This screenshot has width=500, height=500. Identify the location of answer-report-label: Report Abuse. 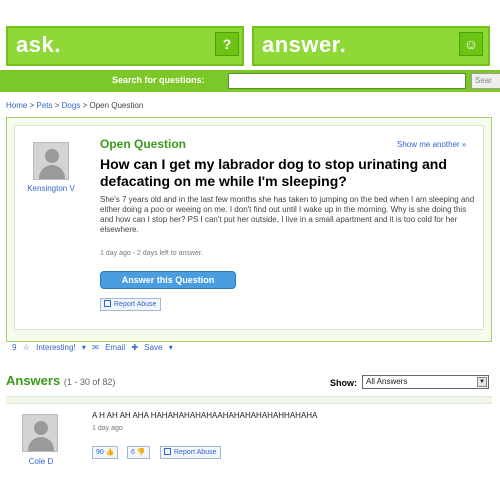
(195, 452).